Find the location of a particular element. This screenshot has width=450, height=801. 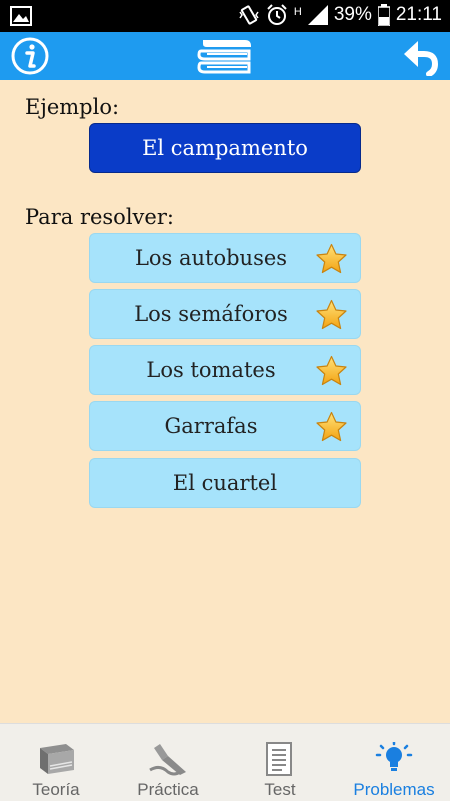

books-icon is located at coordinates (224, 57).